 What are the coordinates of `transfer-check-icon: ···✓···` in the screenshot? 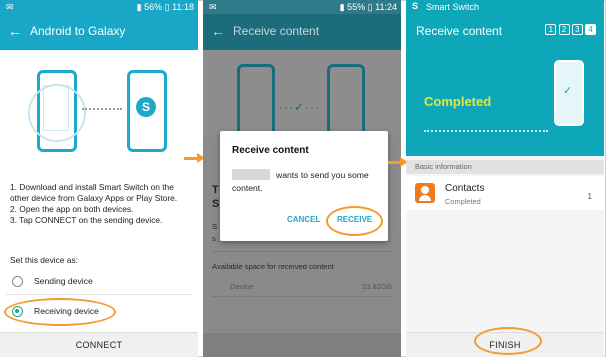 It's located at (300, 107).